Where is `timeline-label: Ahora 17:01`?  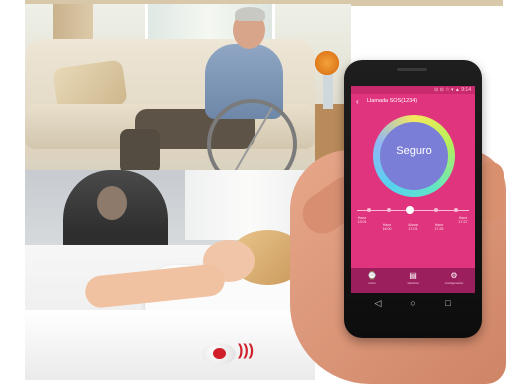
timeline-label: Ahora 17:01 is located at coordinates (413, 227).